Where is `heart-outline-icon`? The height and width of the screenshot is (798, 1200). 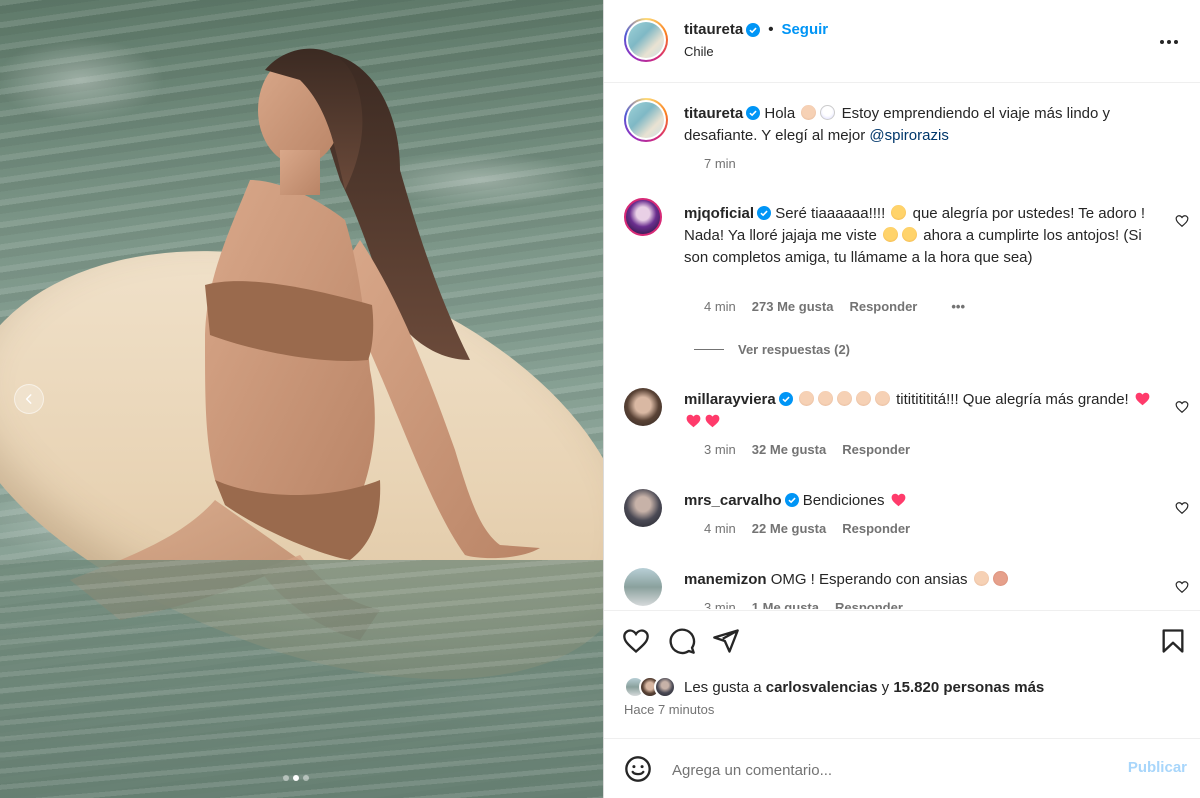
heart-outline-icon is located at coordinates (636, 641).